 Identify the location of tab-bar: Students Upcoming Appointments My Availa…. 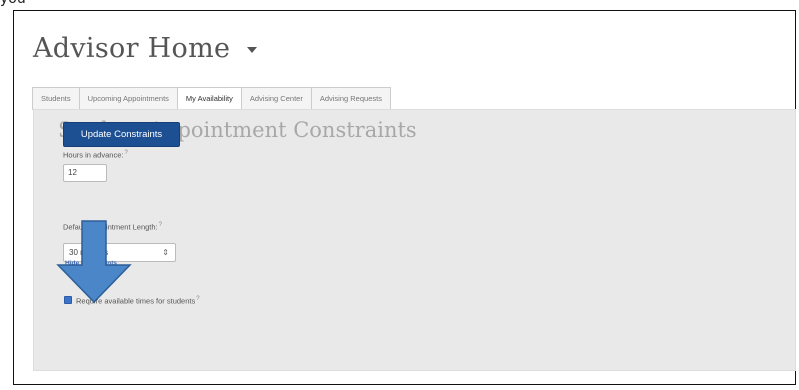
(211, 98).